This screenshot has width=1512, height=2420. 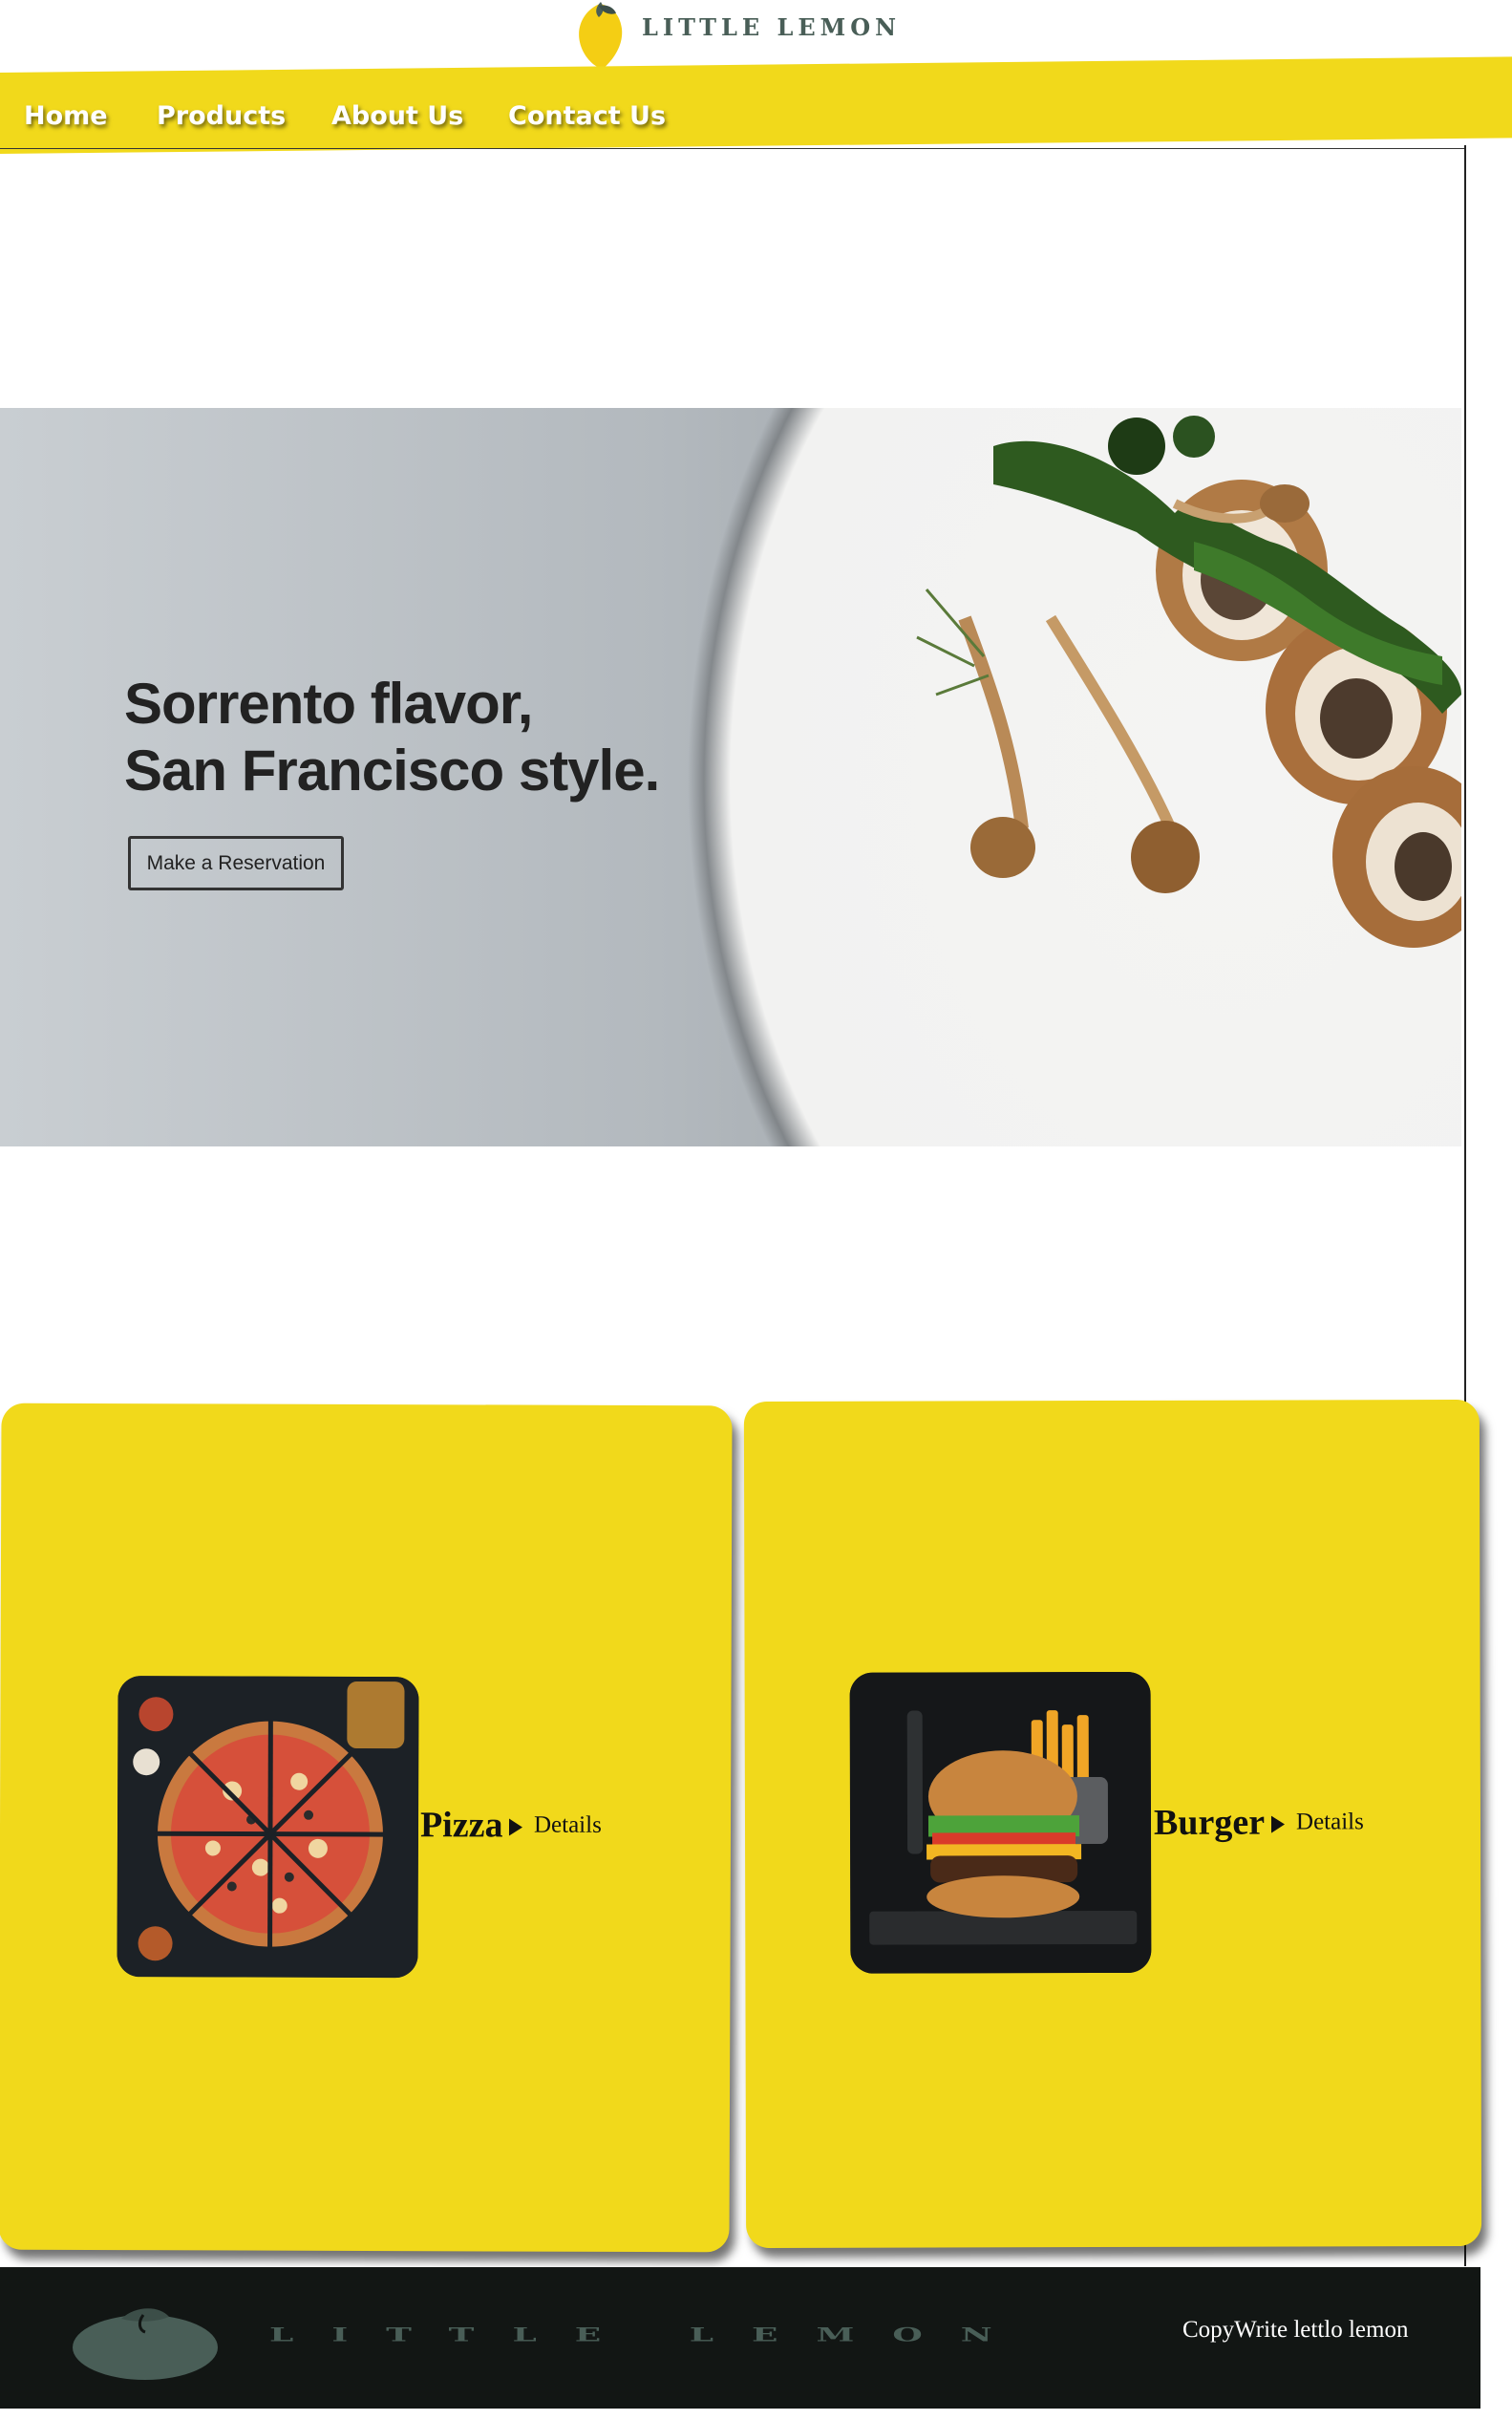 I want to click on pizza-illustration, so click(x=268, y=1827).